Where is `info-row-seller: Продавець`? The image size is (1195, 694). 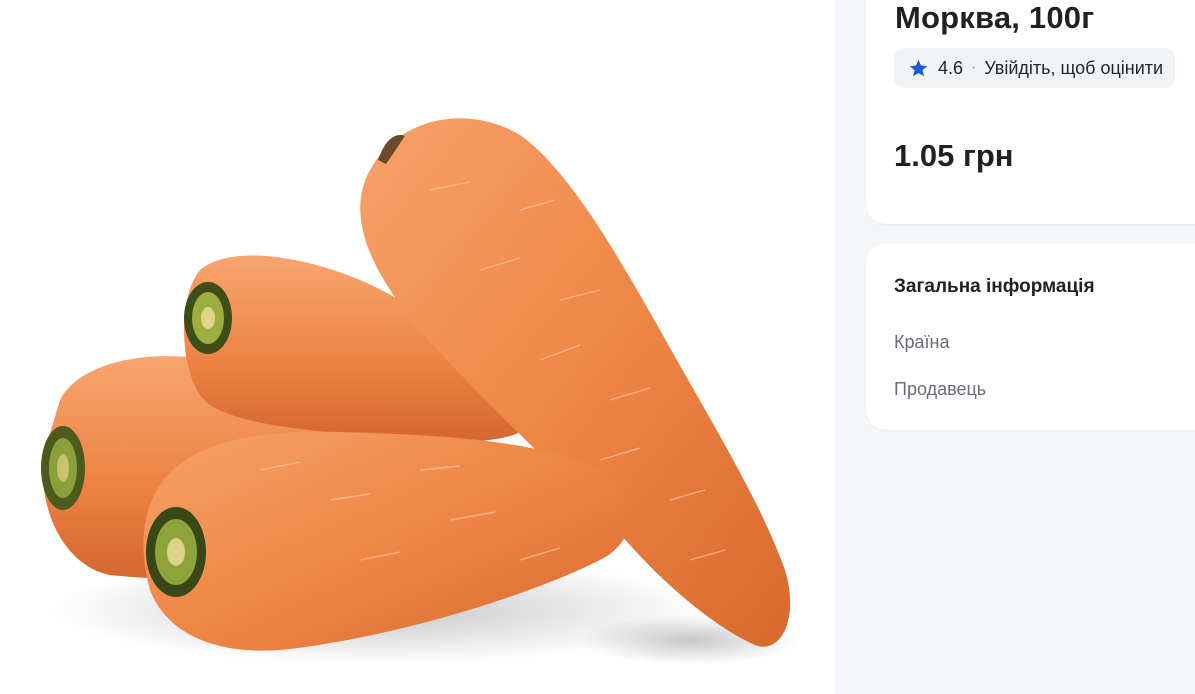 info-row-seller: Продавець is located at coordinates (940, 389).